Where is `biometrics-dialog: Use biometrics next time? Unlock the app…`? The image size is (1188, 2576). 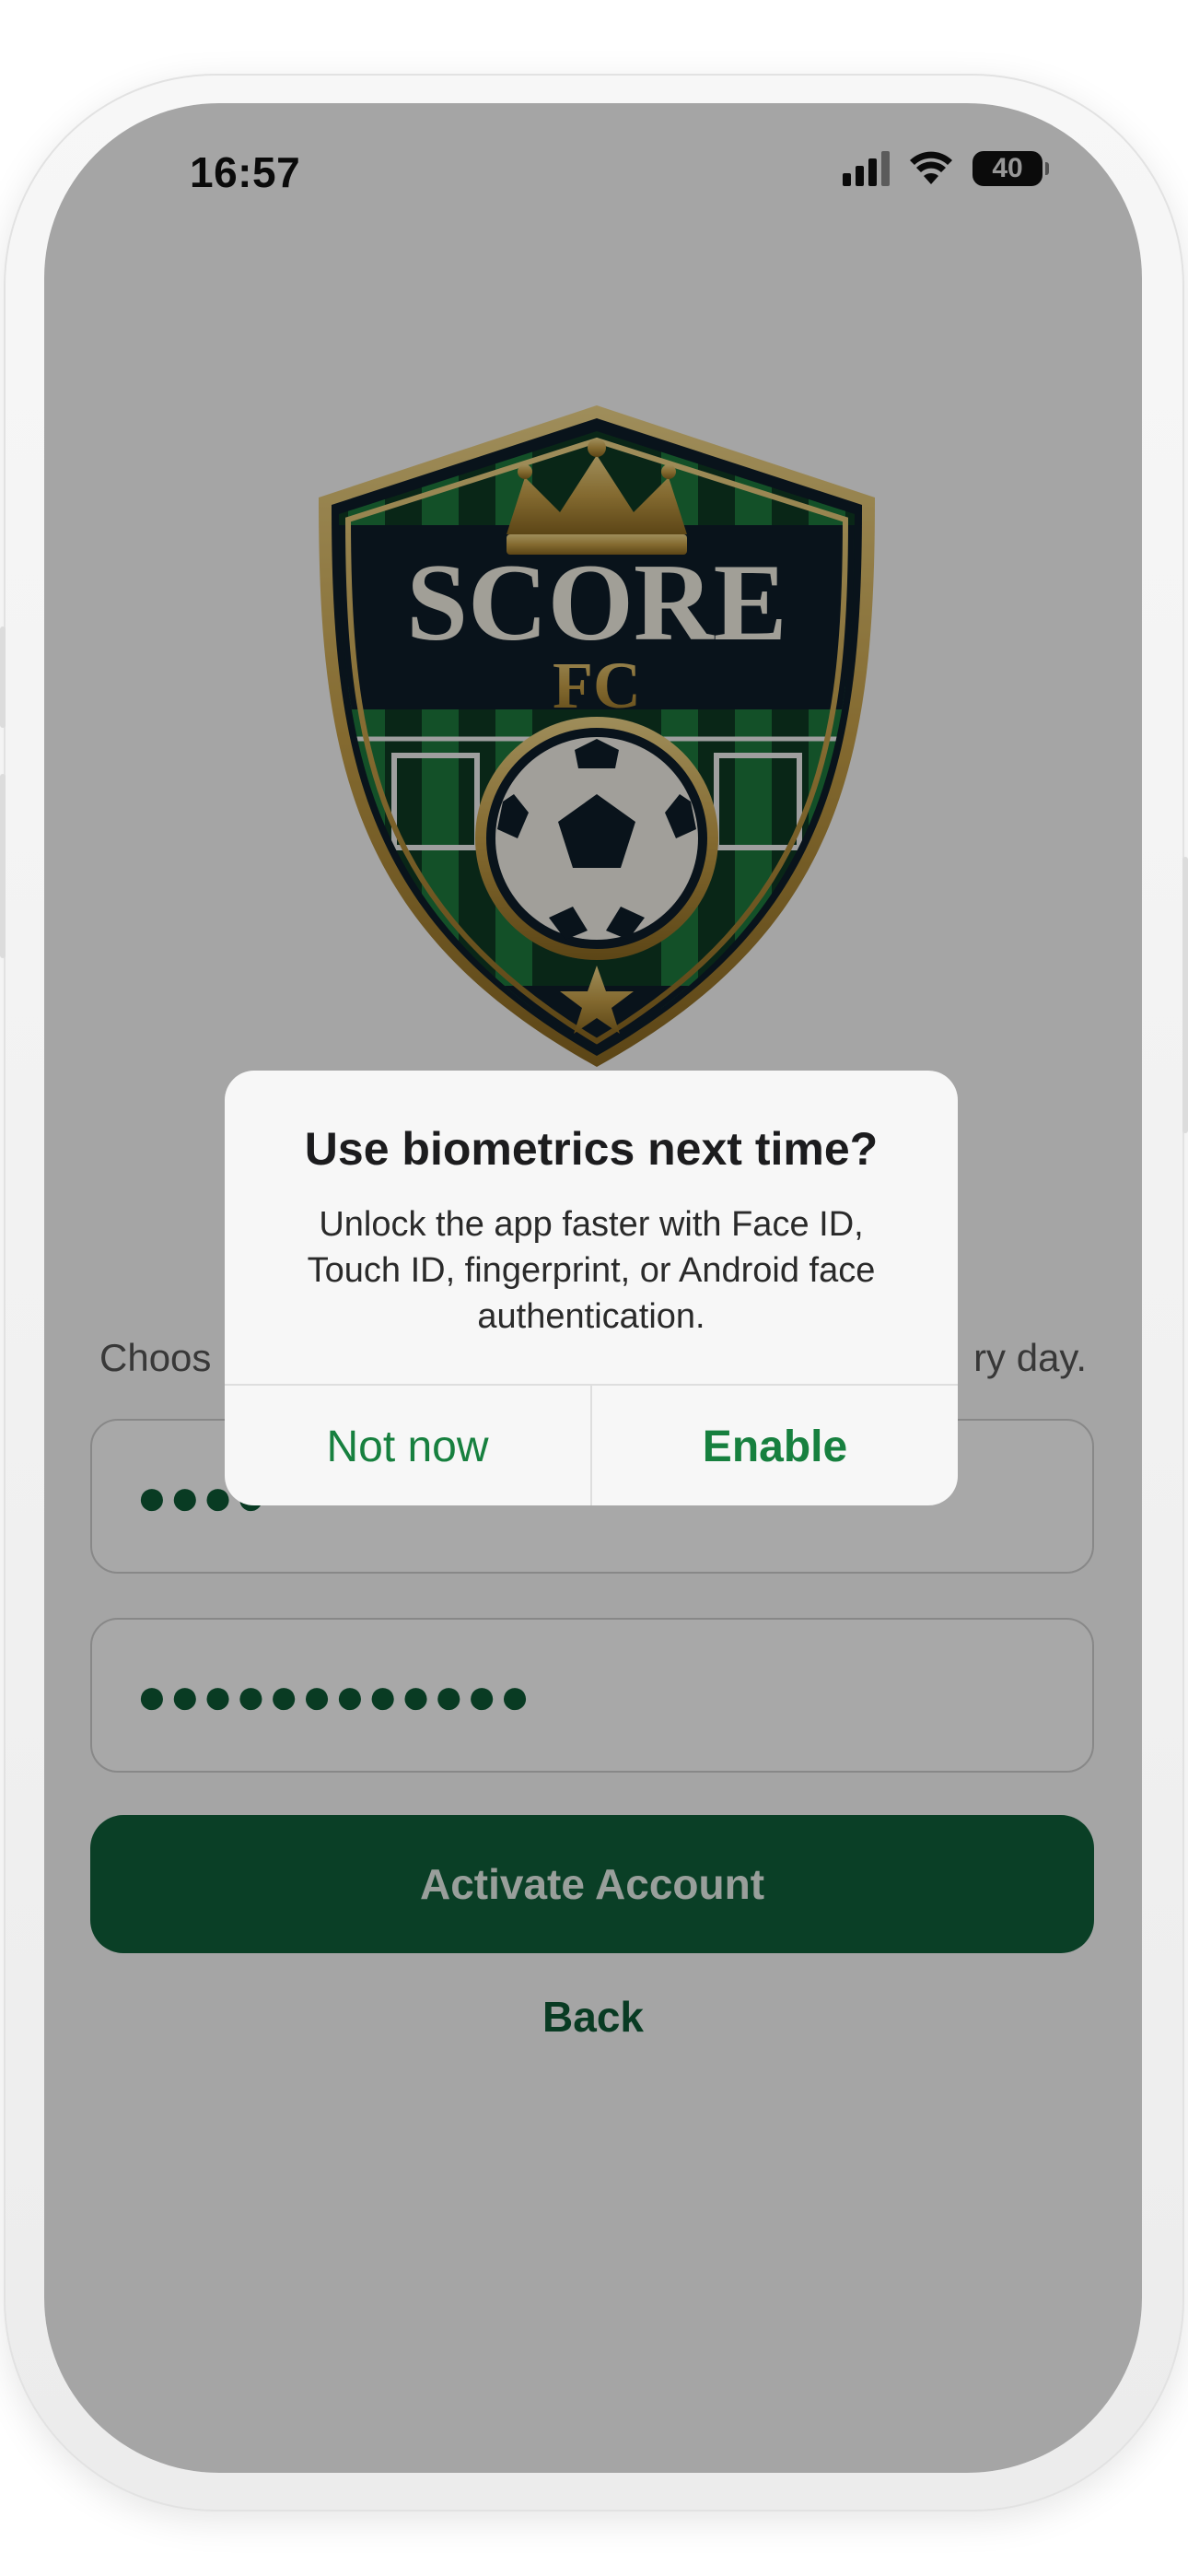
biometrics-dialog: Use biometrics next time? Unlock the app… is located at coordinates (591, 1288).